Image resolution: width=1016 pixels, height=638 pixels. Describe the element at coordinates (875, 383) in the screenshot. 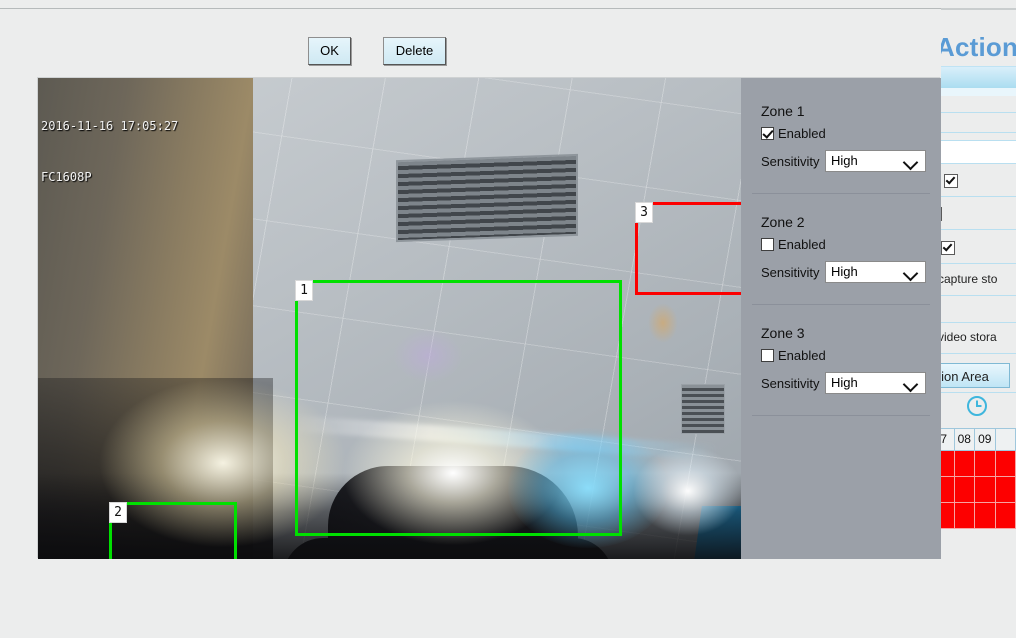

I see `zone-sensitivity-select-3: High` at that location.